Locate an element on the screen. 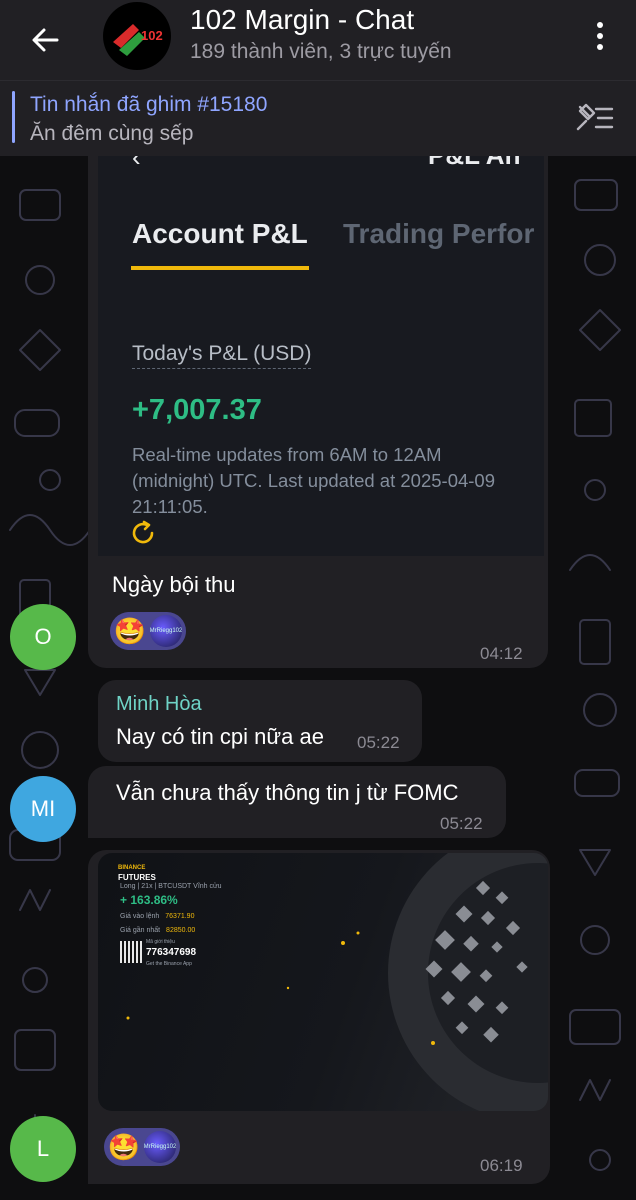 The height and width of the screenshot is (1200, 636). entry-value: 76371.90 is located at coordinates (180, 916).